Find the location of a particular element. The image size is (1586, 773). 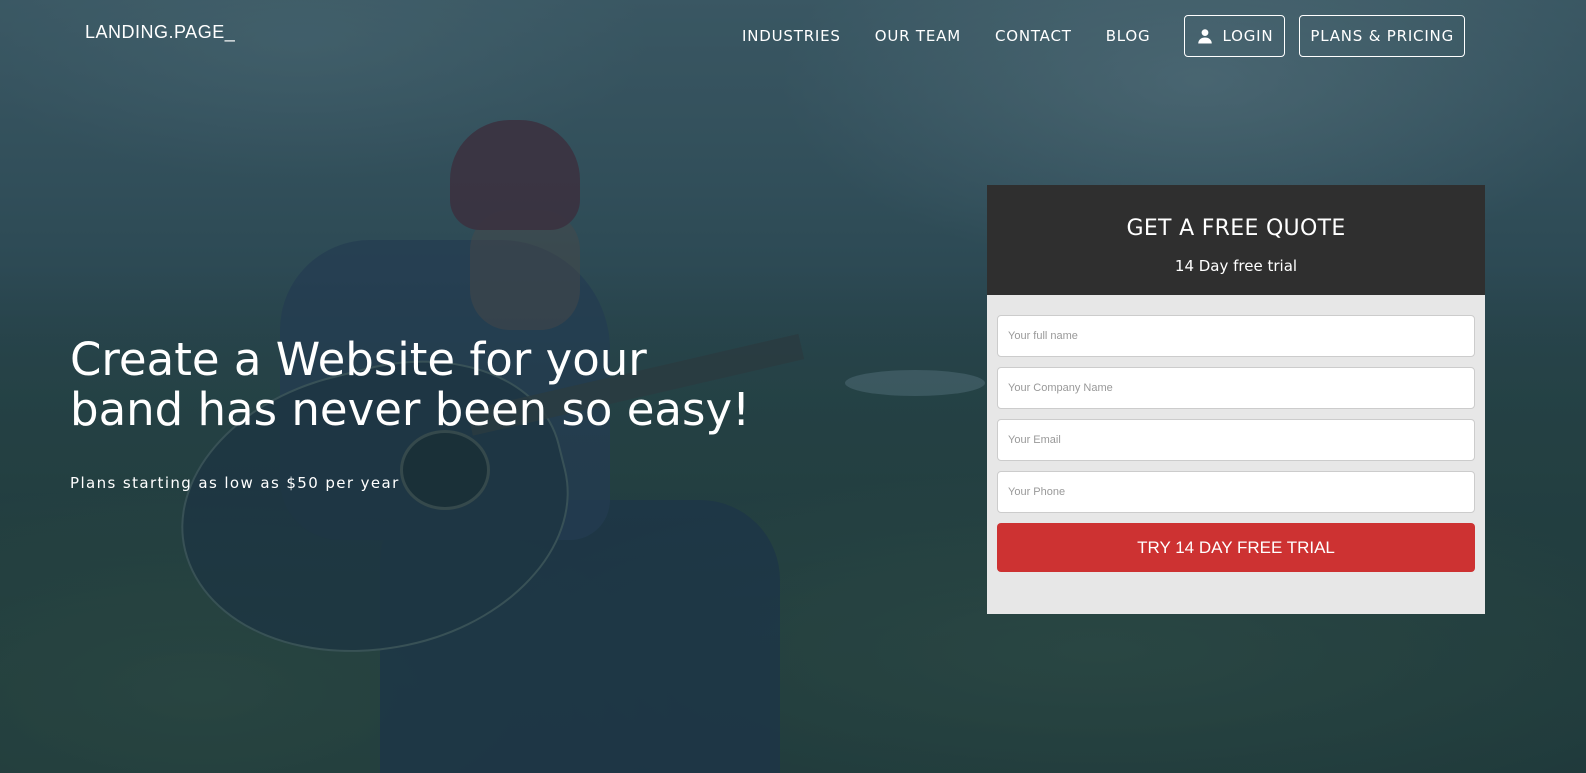

phone-input is located at coordinates (1236, 492).